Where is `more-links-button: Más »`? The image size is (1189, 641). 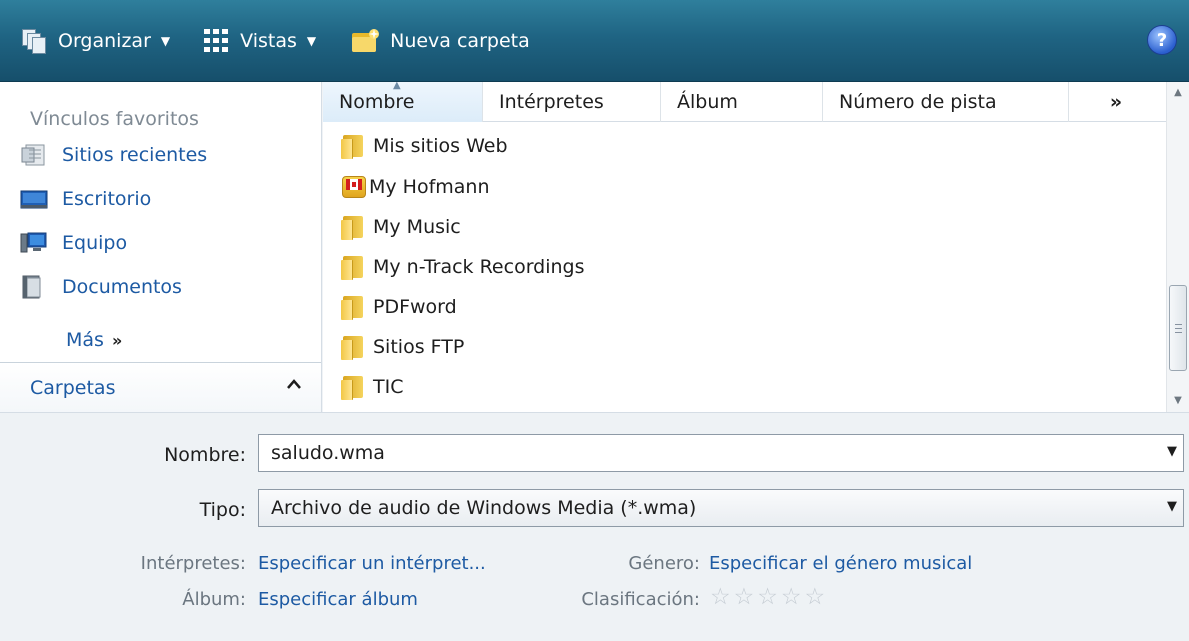
more-links-button: Más » is located at coordinates (94, 340).